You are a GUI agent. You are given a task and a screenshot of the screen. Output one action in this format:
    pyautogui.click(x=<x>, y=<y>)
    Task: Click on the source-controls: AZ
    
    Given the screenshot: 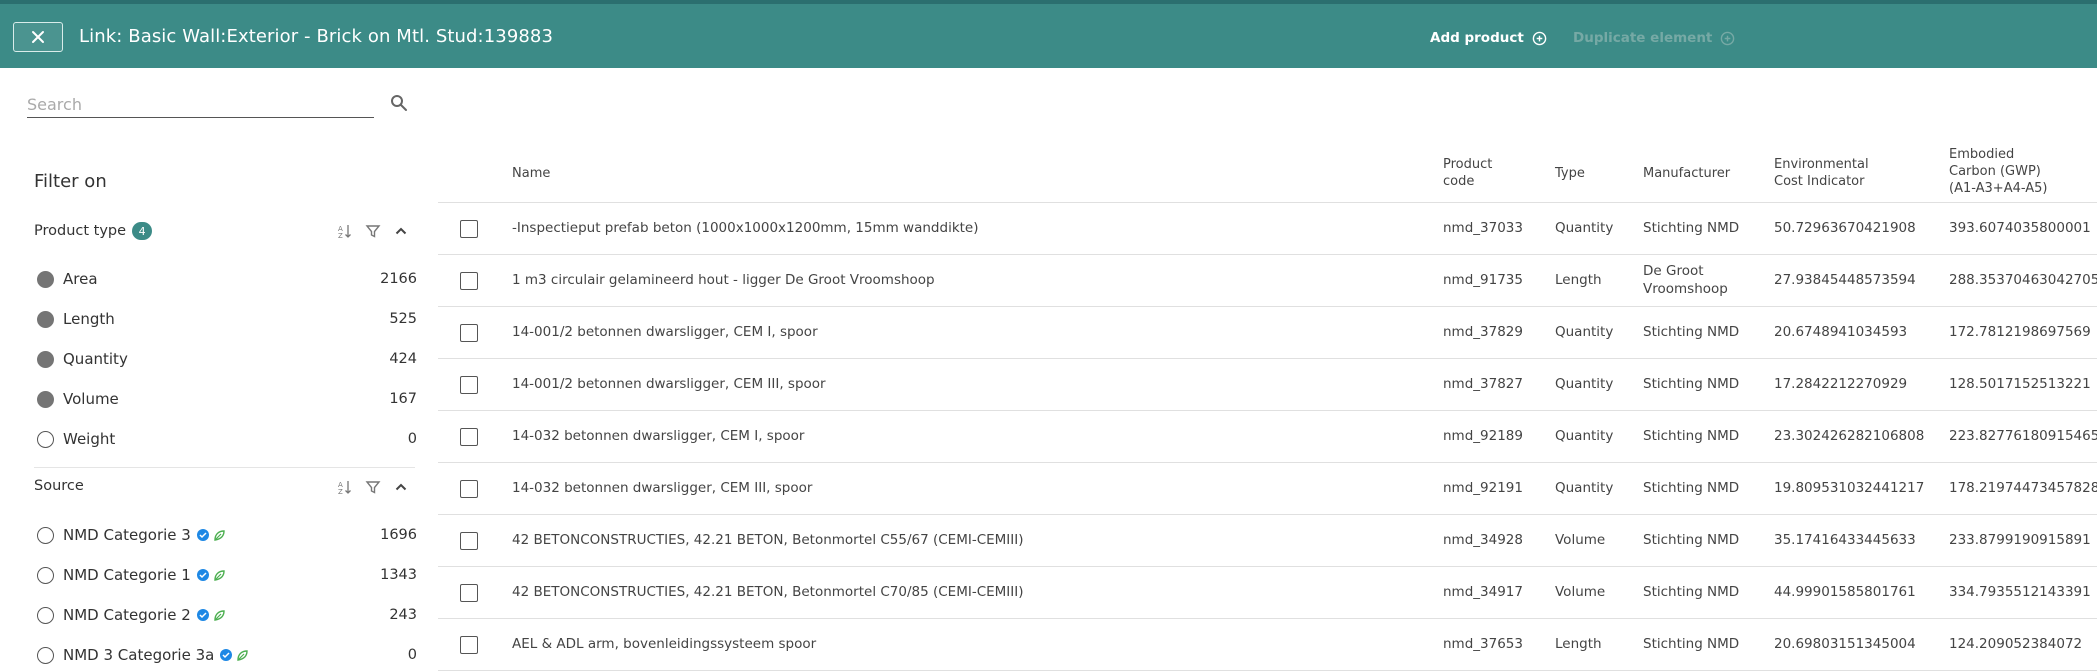 What is the action you would take?
    pyautogui.click(x=373, y=487)
    